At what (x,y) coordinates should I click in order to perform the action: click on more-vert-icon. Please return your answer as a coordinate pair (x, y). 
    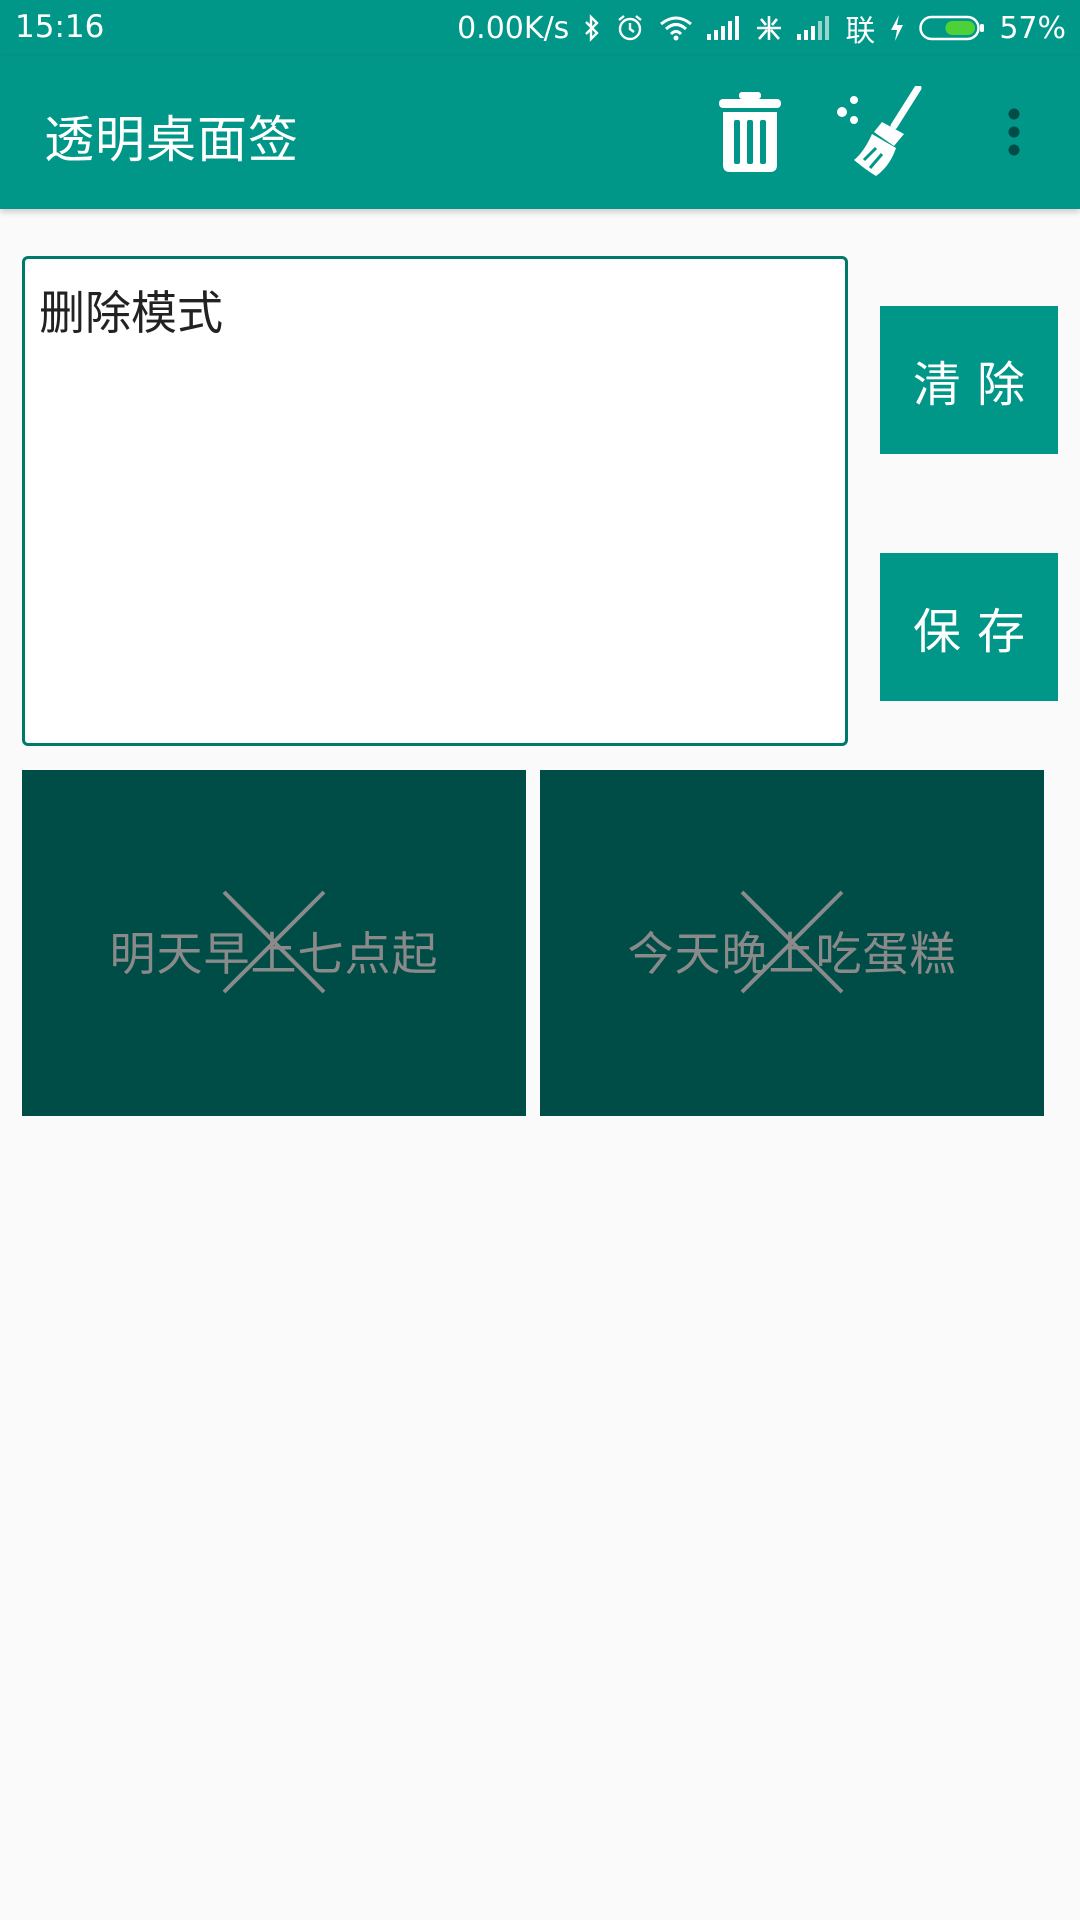
    Looking at the image, I should click on (1014, 132).